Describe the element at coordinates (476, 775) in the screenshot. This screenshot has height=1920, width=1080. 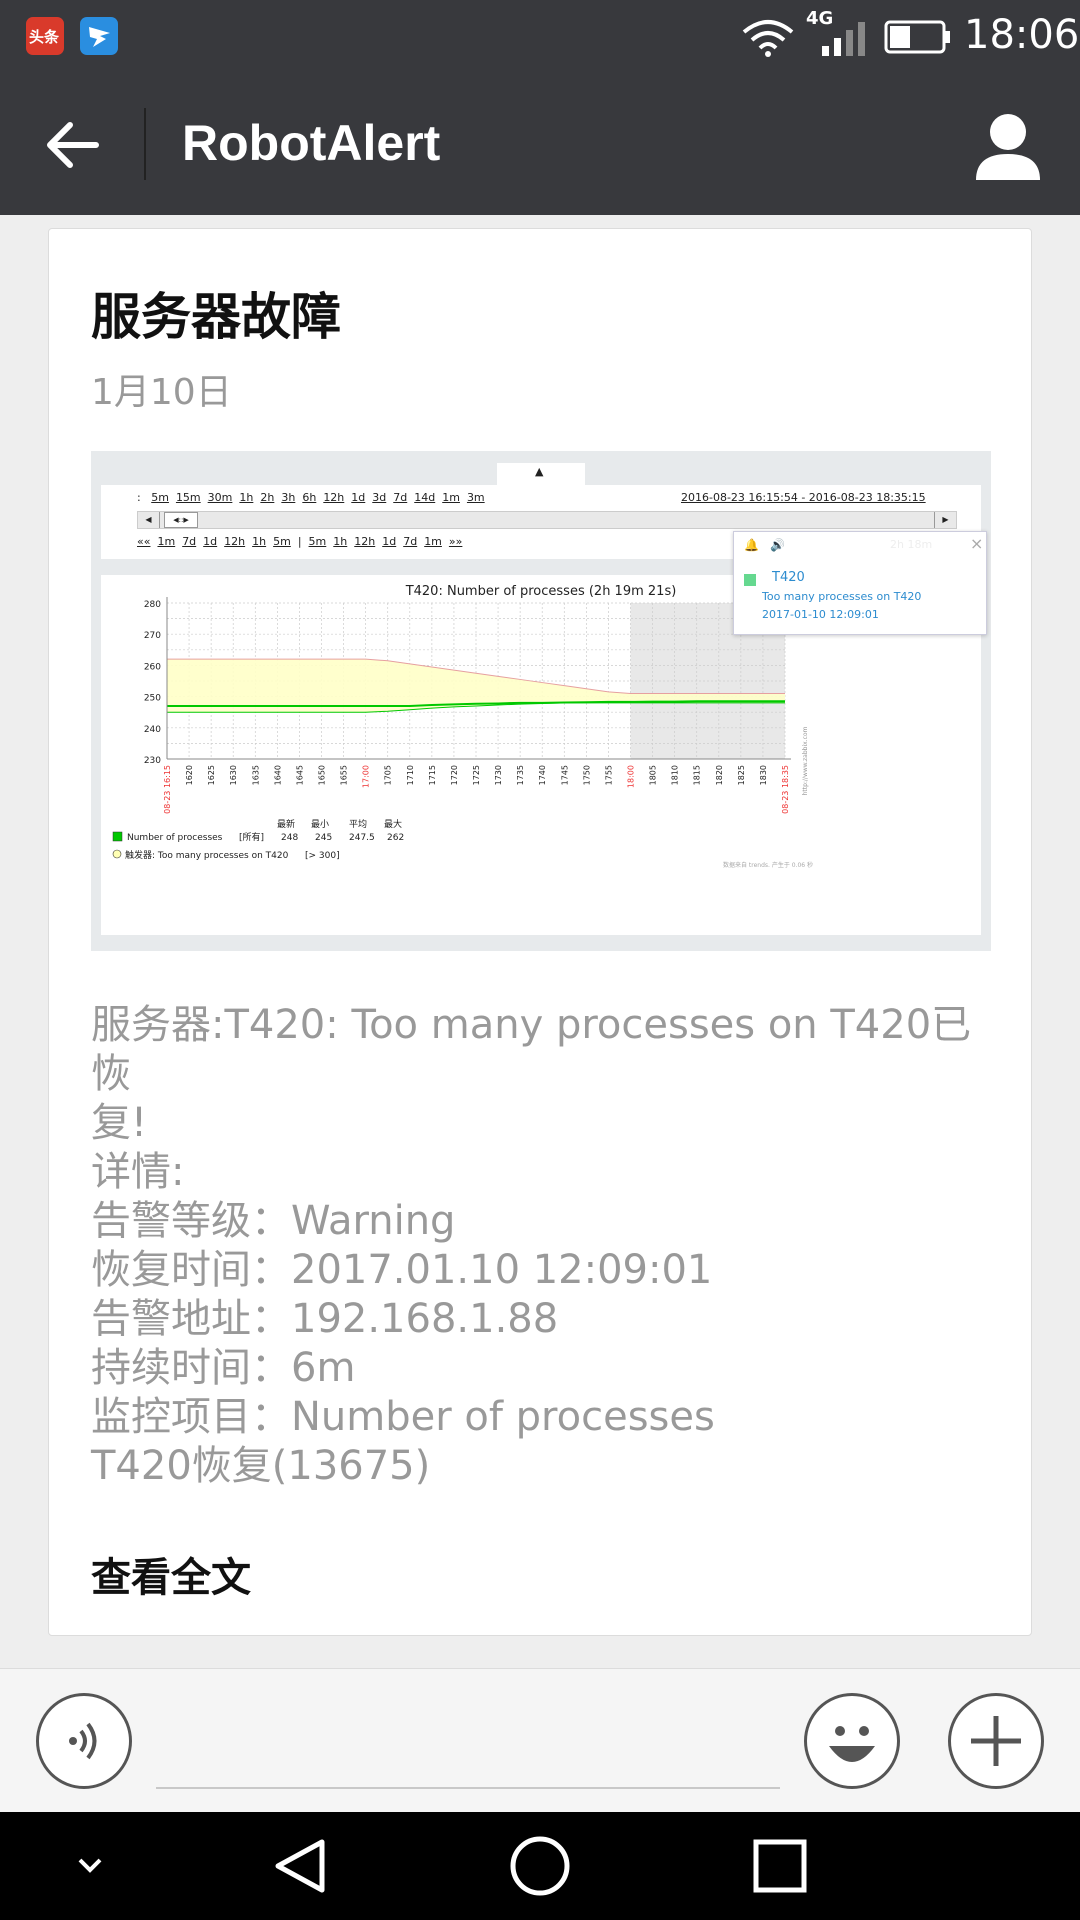
I see `x-tick-label: 1725` at that location.